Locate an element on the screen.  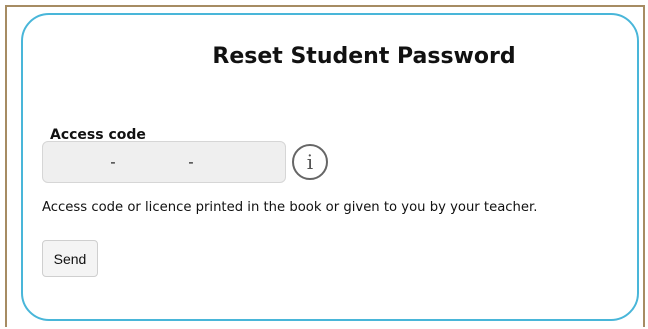
access-code-input: - - is located at coordinates (164, 162).